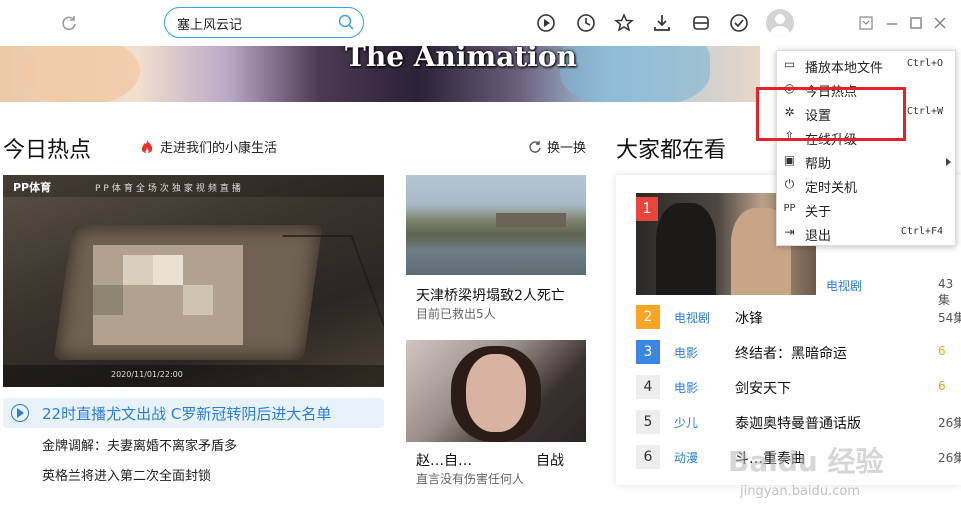  Describe the element at coordinates (147, 374) in the screenshot. I see `thumbnail-date: 2020/11/01/22:00` at that location.